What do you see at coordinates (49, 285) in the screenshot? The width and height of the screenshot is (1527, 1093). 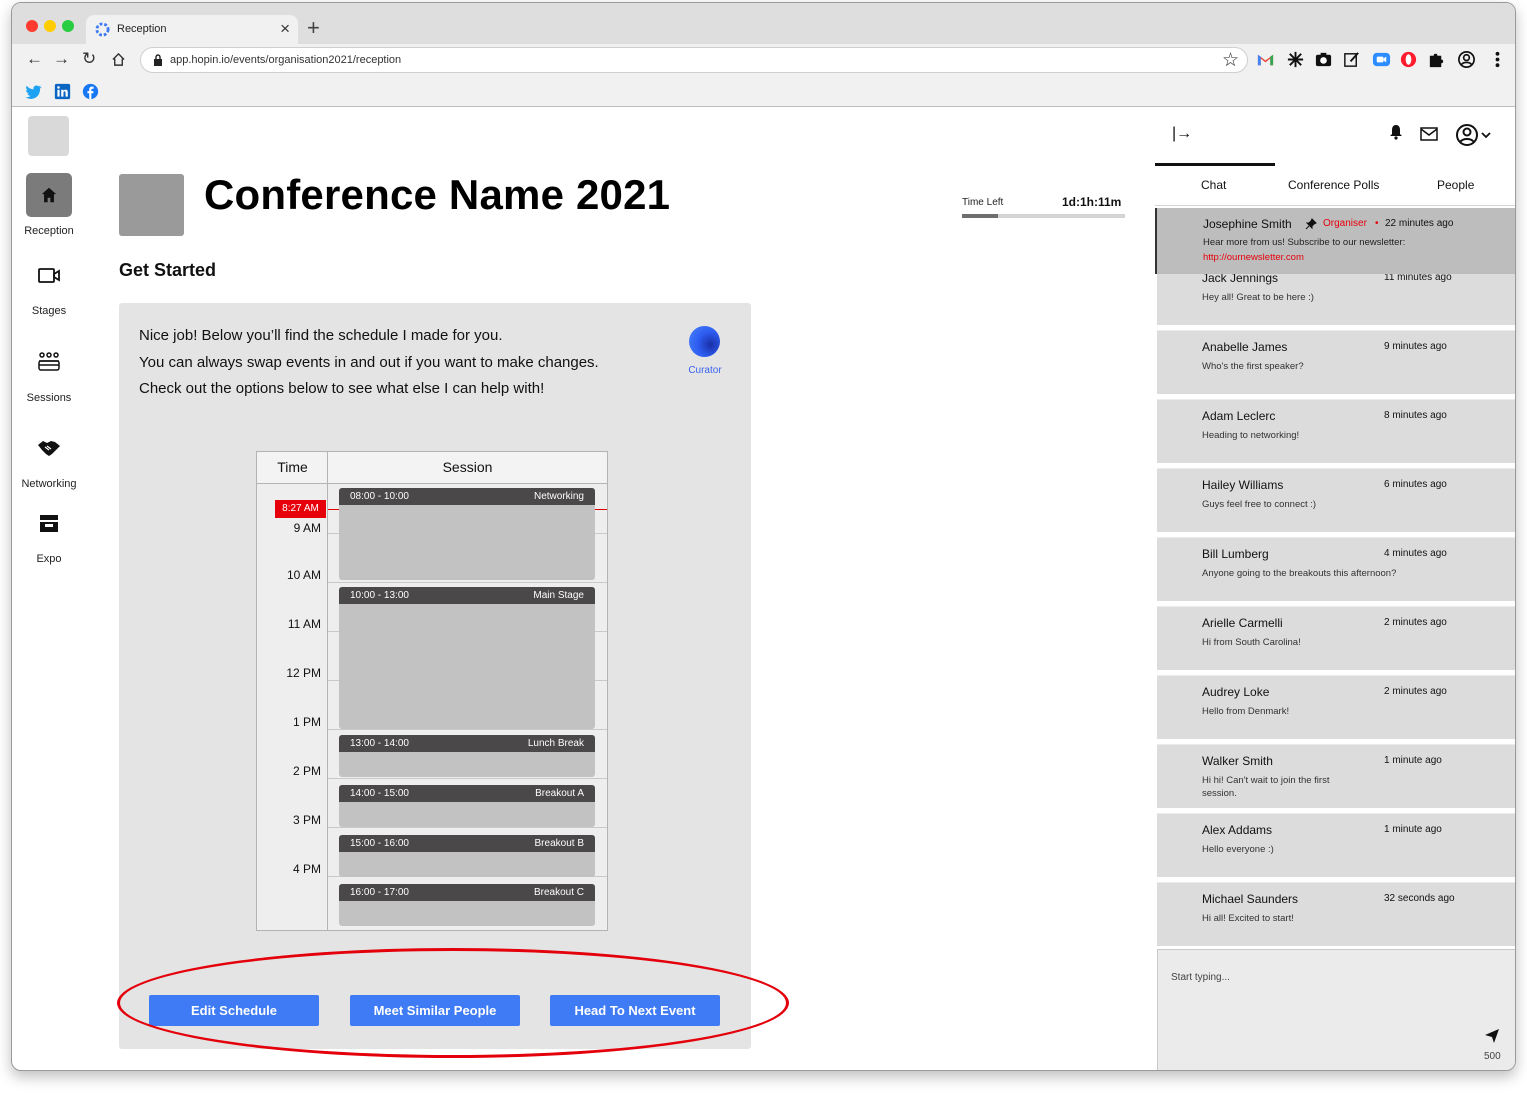 I see `nav-item-stages: Stages` at bounding box center [49, 285].